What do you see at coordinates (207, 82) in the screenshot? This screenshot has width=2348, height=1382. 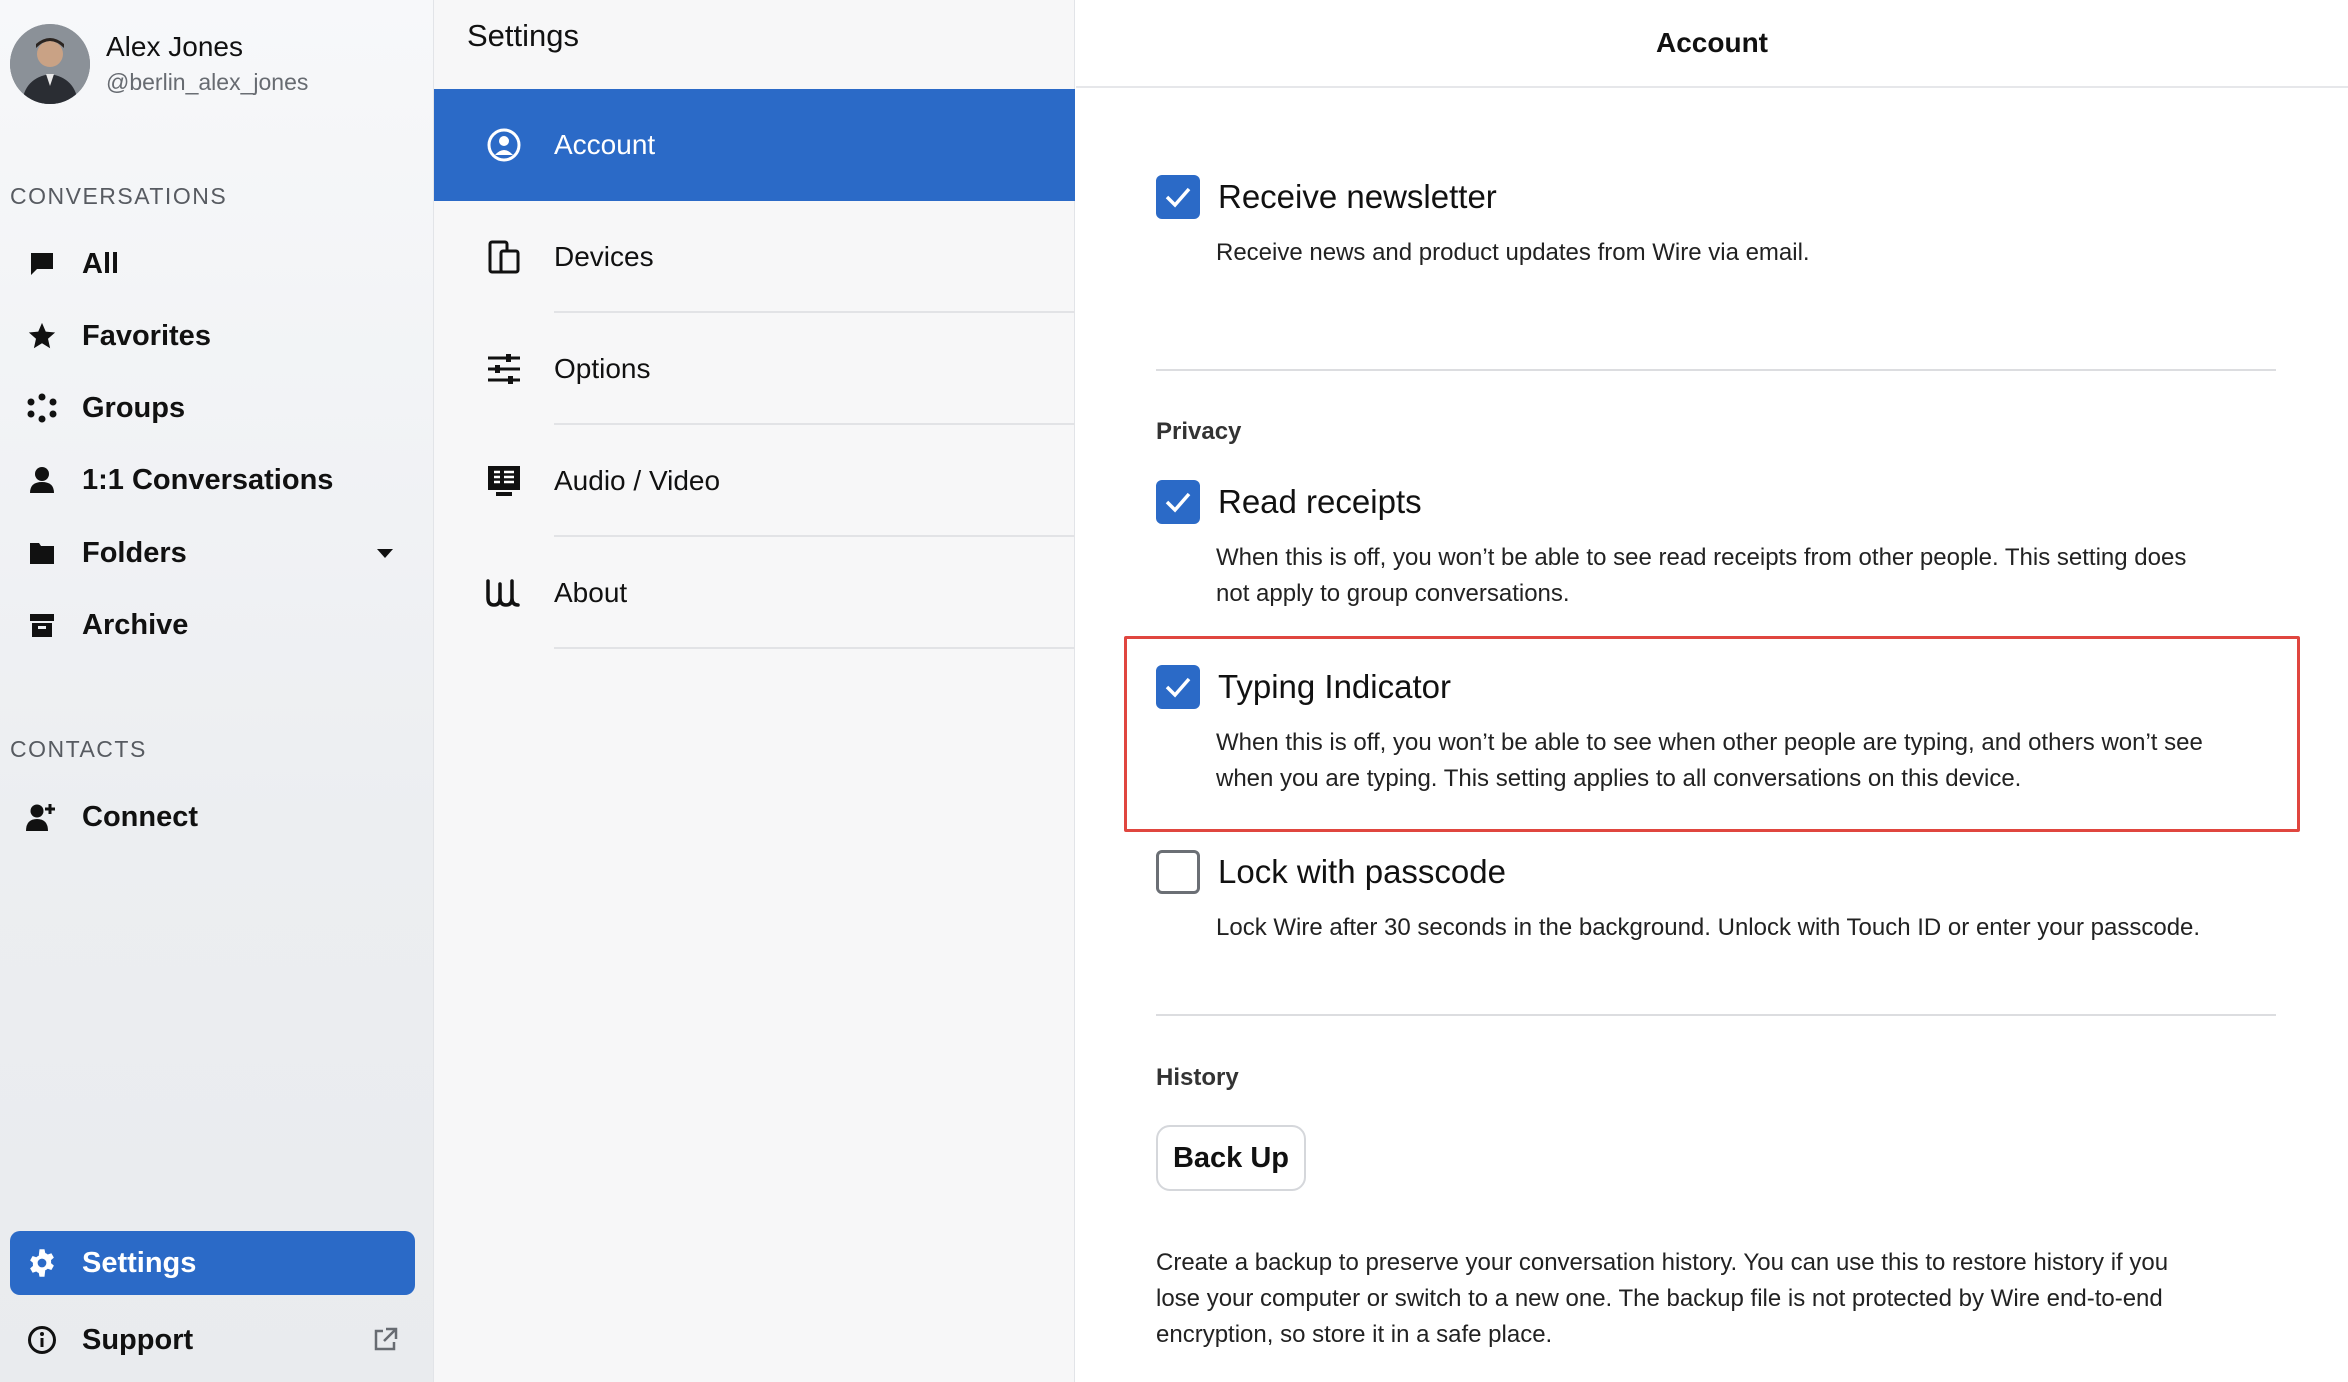 I see `profile-handle: @berlin_alex_jones` at bounding box center [207, 82].